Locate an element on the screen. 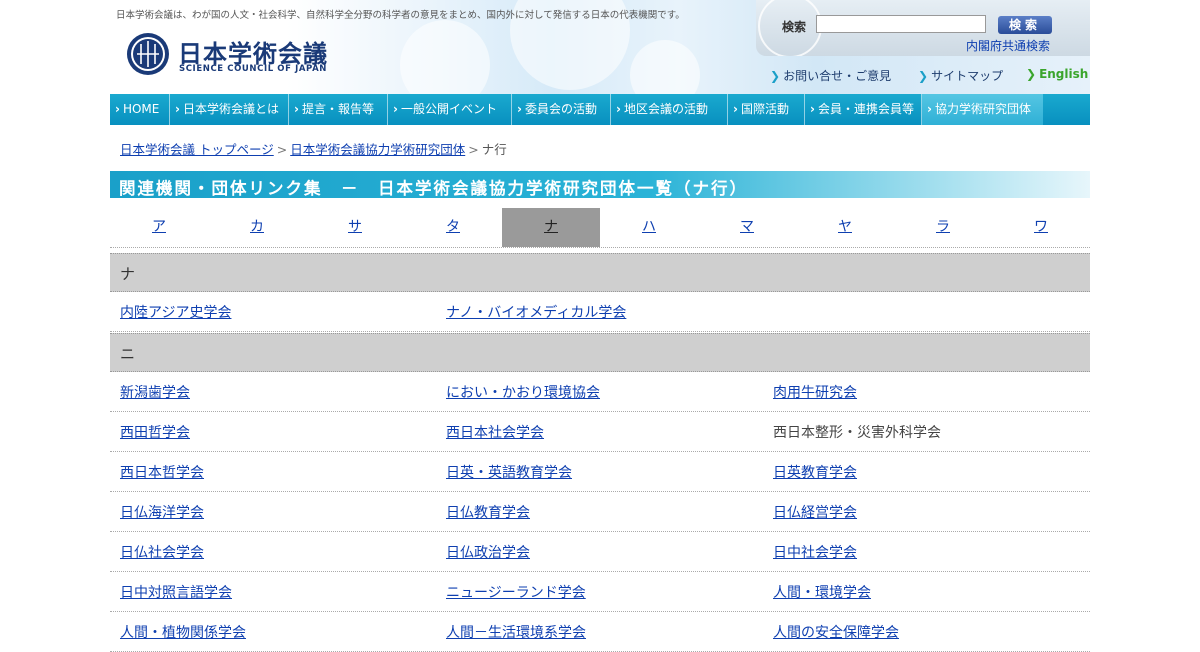 The image size is (1200, 652). kana-tab-ma: マ is located at coordinates (747, 227).